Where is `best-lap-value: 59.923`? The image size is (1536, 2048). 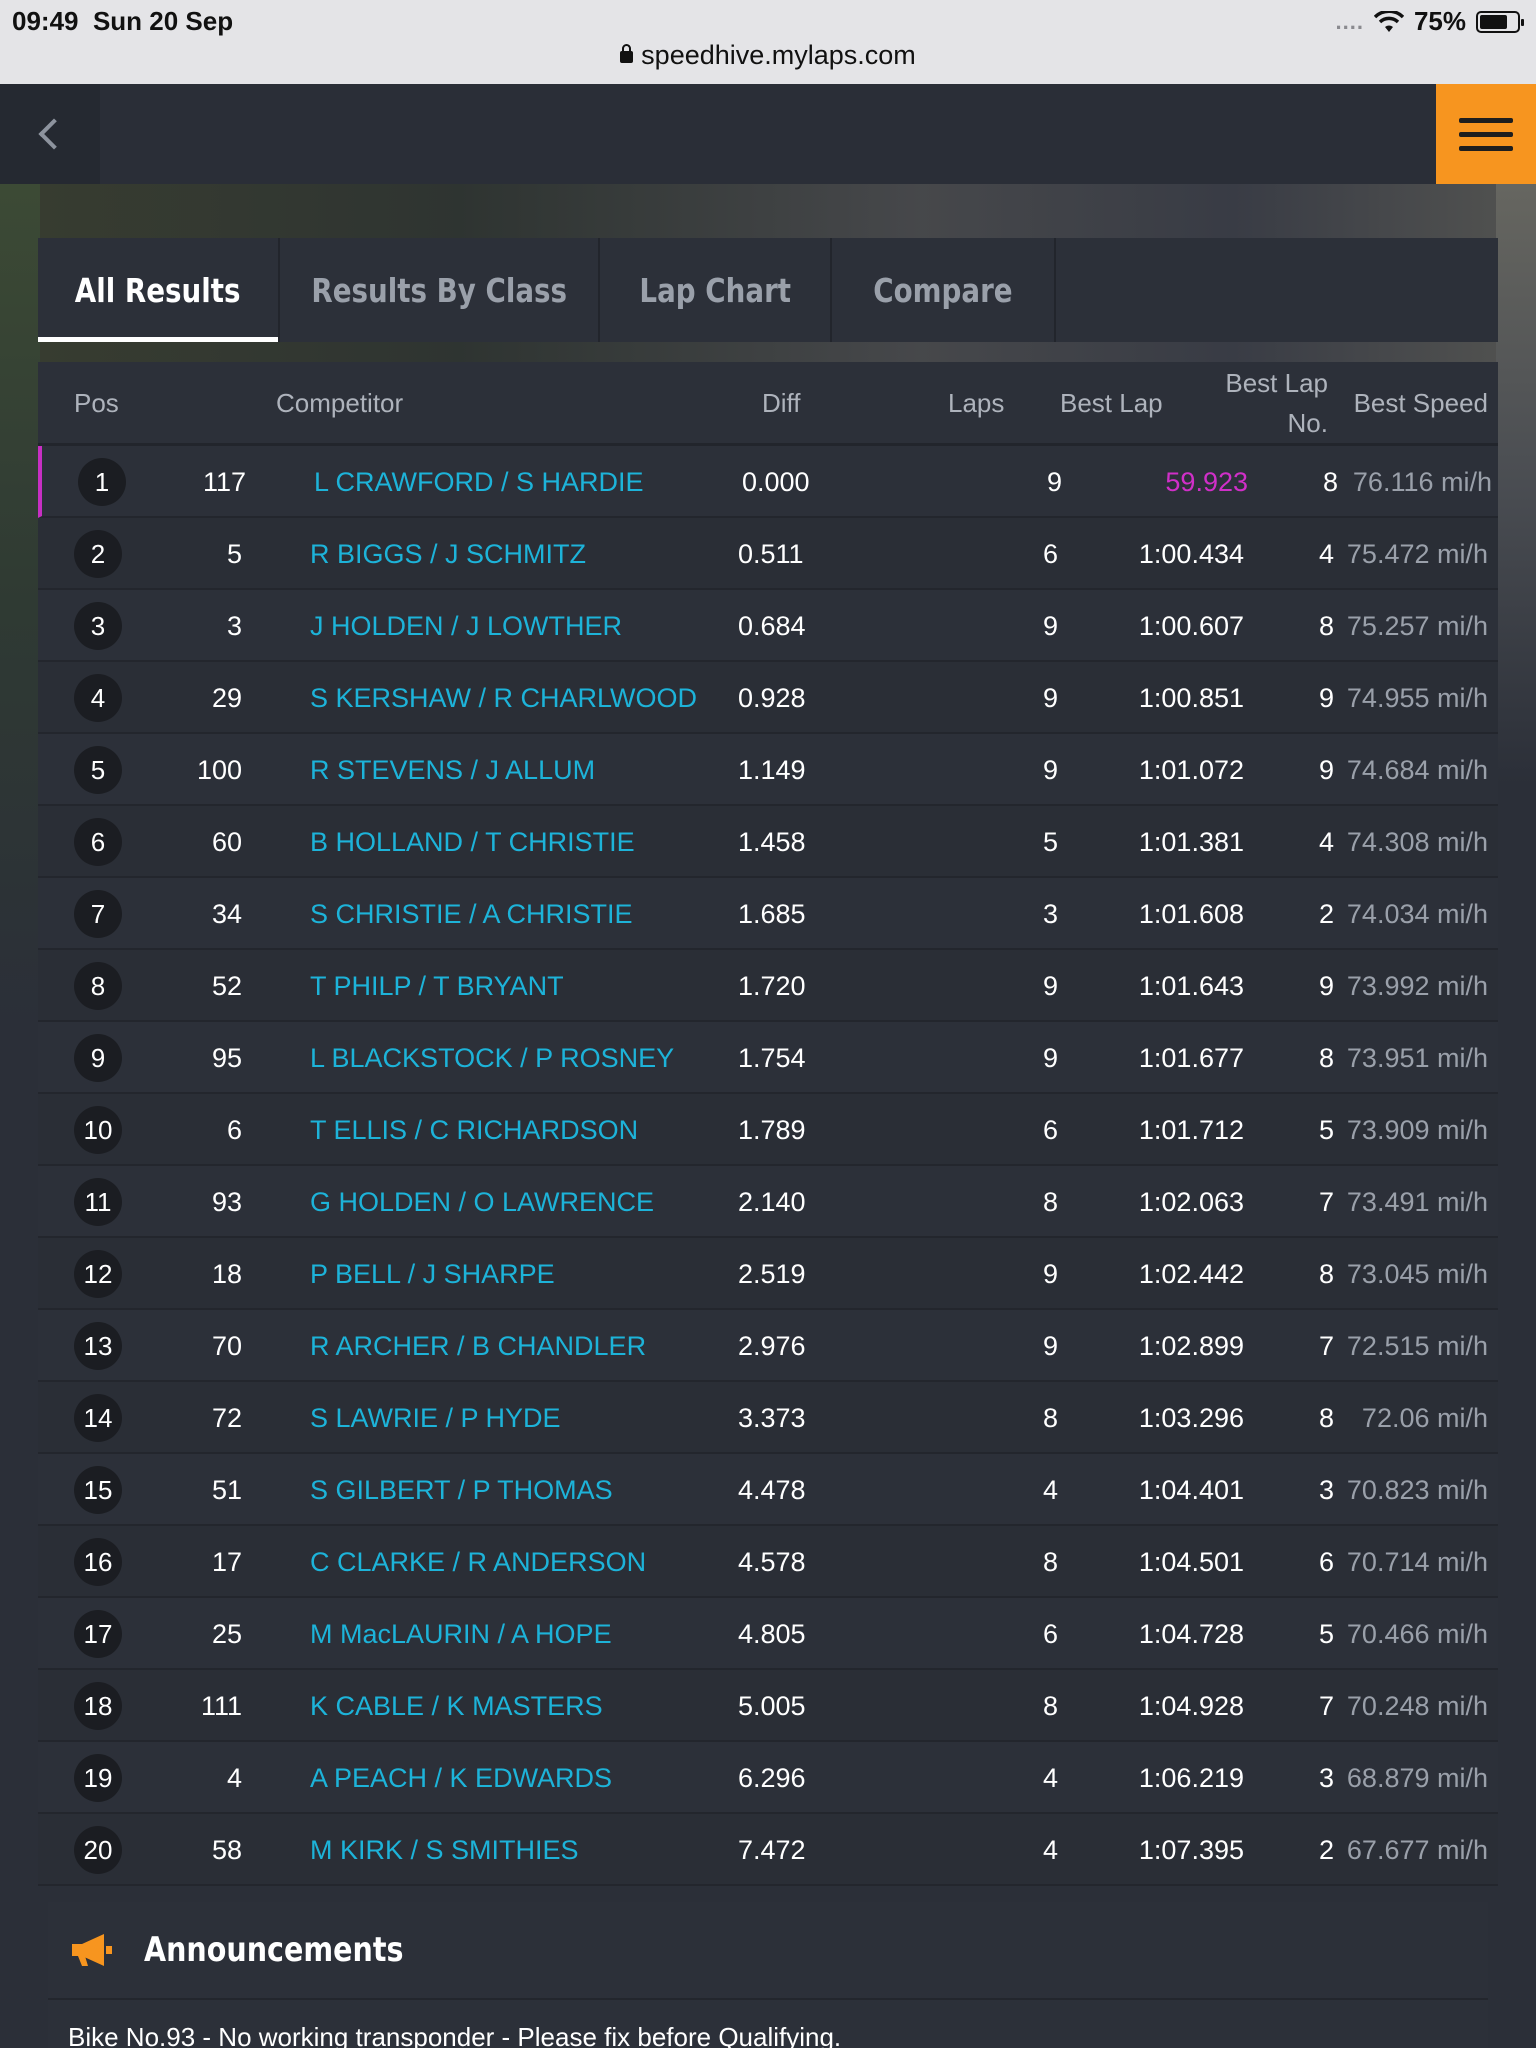 best-lap-value: 59.923 is located at coordinates (1206, 482).